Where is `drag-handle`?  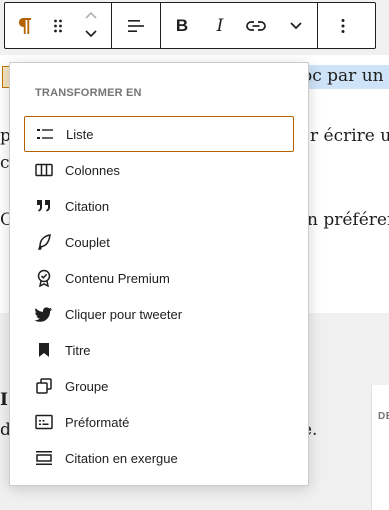
drag-handle is located at coordinates (58, 25).